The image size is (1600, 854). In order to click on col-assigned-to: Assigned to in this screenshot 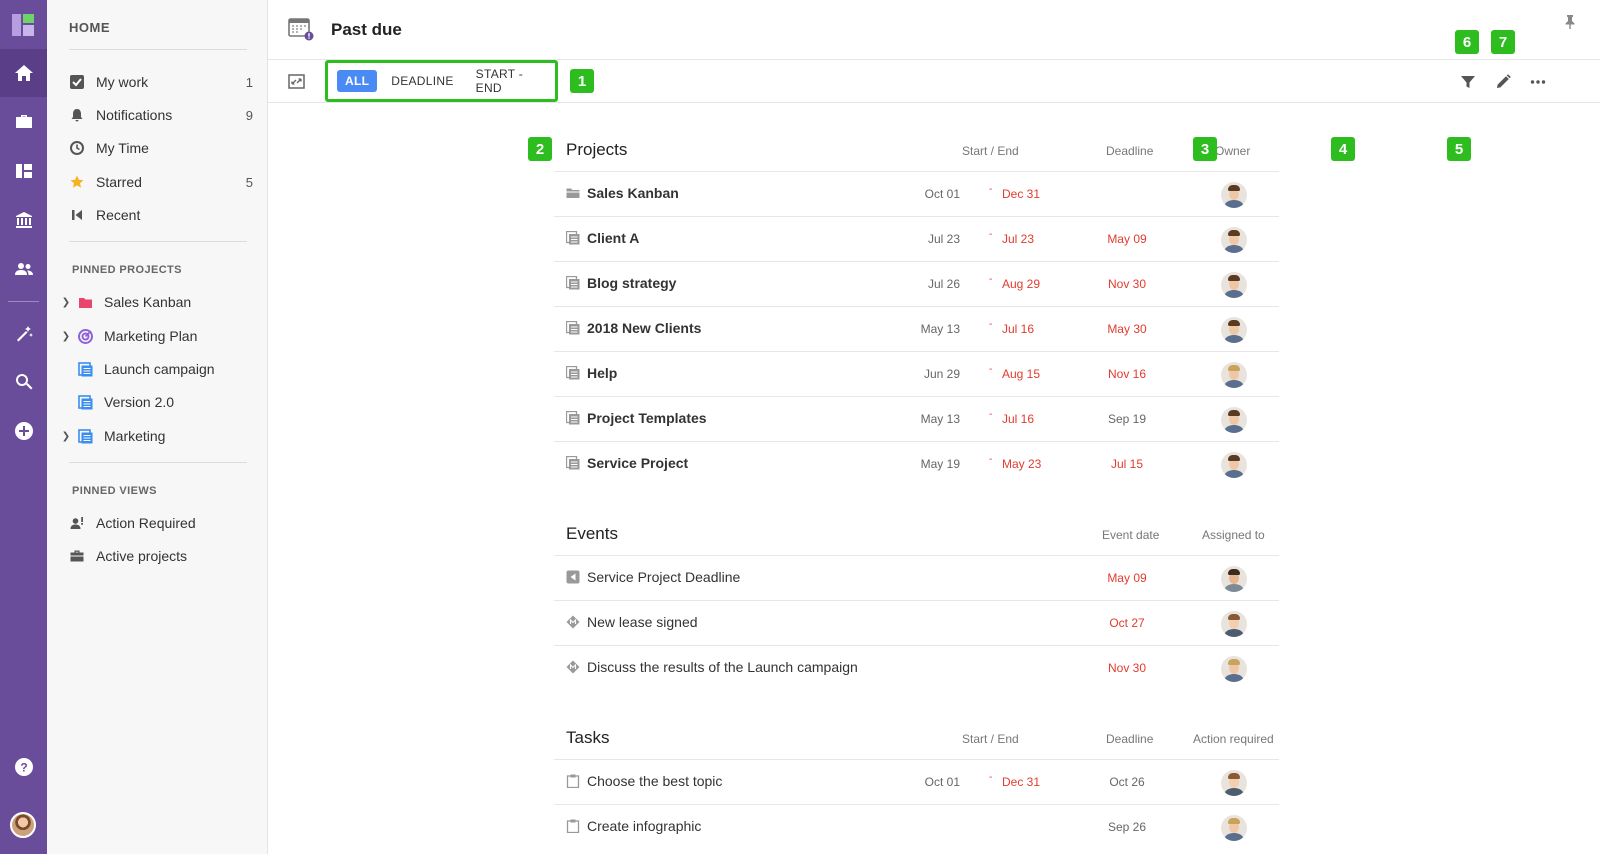, I will do `click(1233, 535)`.